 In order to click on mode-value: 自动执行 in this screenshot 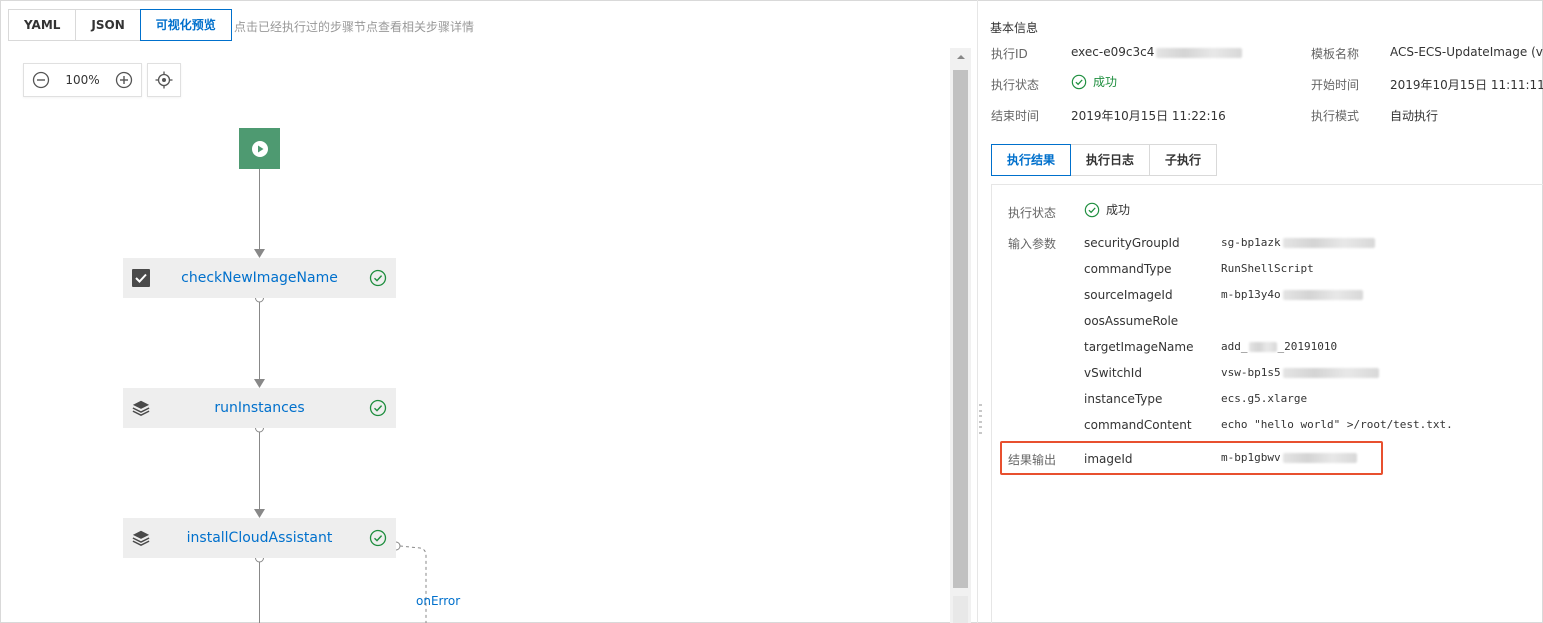, I will do `click(1414, 116)`.